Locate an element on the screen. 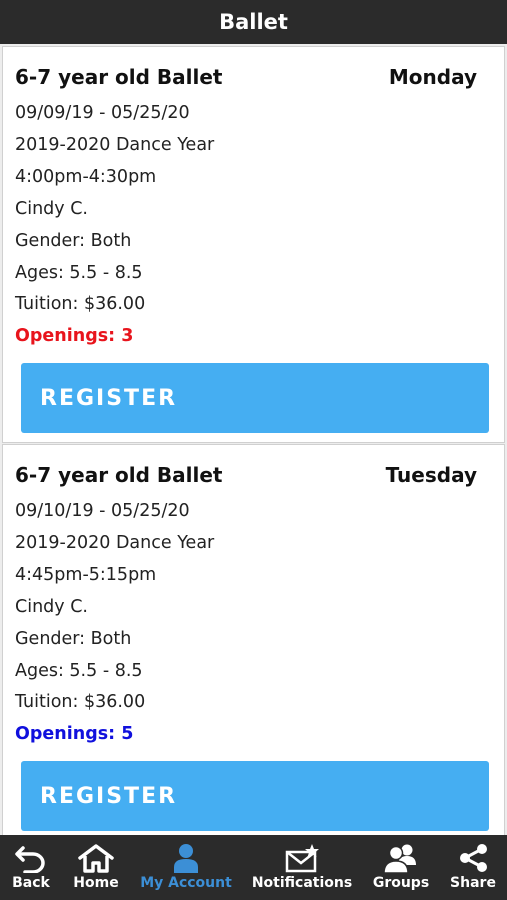 The height and width of the screenshot is (900, 507). app-header: Ballet is located at coordinates (253, 22).